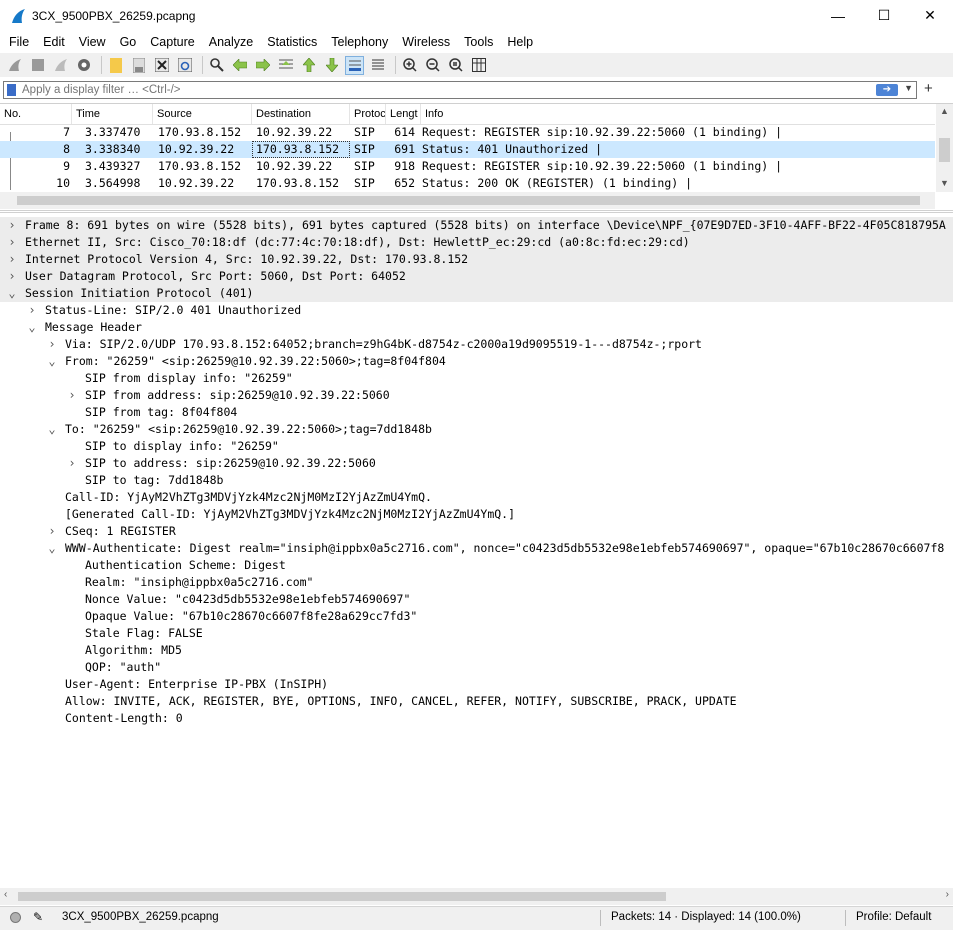 The height and width of the screenshot is (930, 953). Describe the element at coordinates (884, 15) in the screenshot. I see `maximize-button: ☐` at that location.